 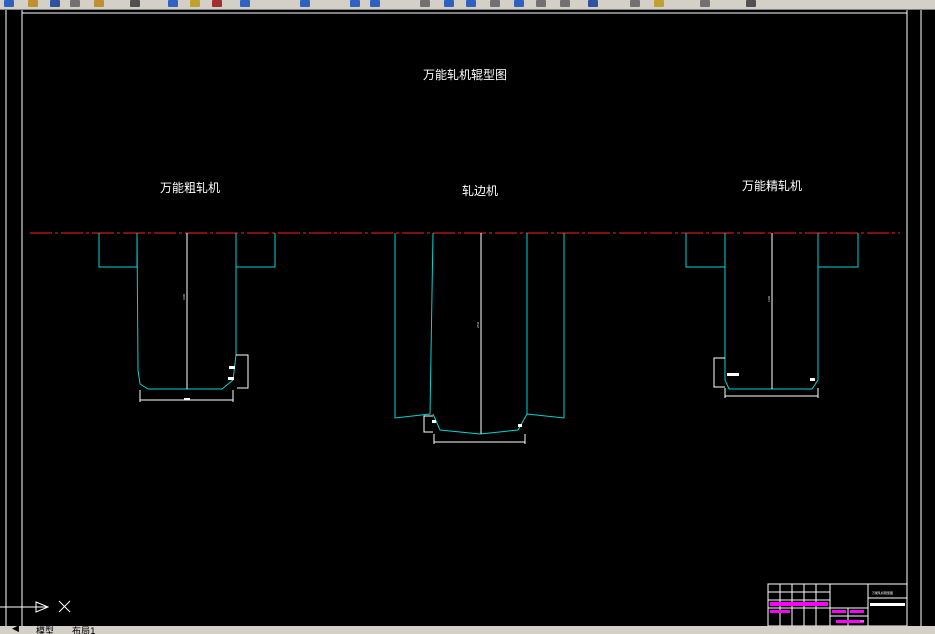 What do you see at coordinates (495, 3) in the screenshot?
I see `design-center-icon` at bounding box center [495, 3].